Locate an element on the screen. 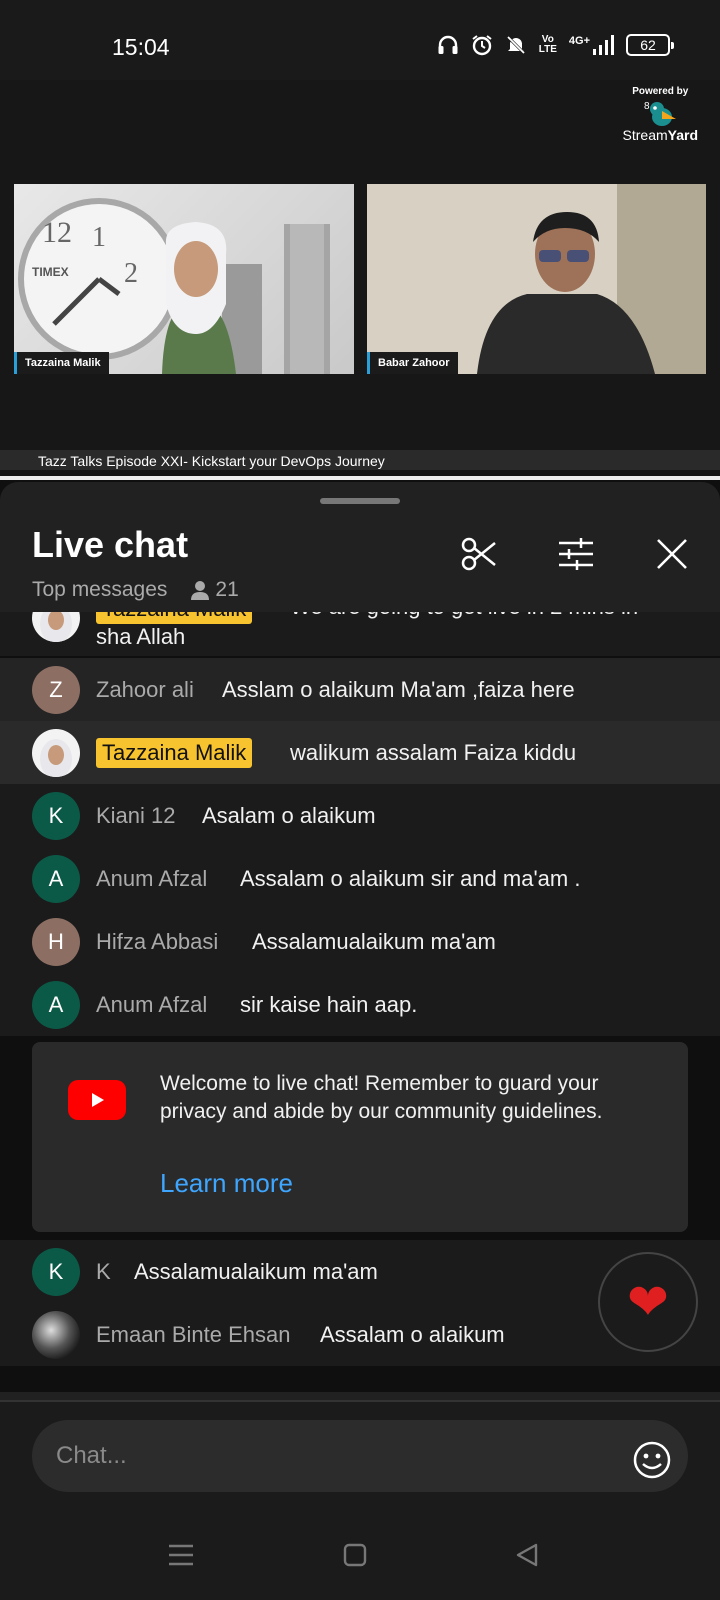 Image resolution: width=720 pixels, height=1600 pixels. svg-text: 1 is located at coordinates (99, 237).